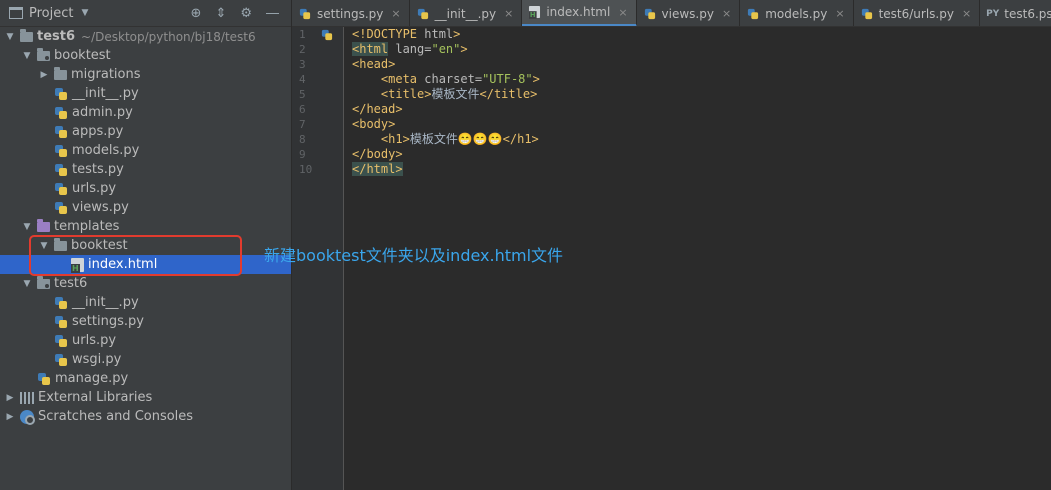 This screenshot has width=1051, height=490. I want to click on editor-tab: test6/urls.py ×, so click(917, 13).